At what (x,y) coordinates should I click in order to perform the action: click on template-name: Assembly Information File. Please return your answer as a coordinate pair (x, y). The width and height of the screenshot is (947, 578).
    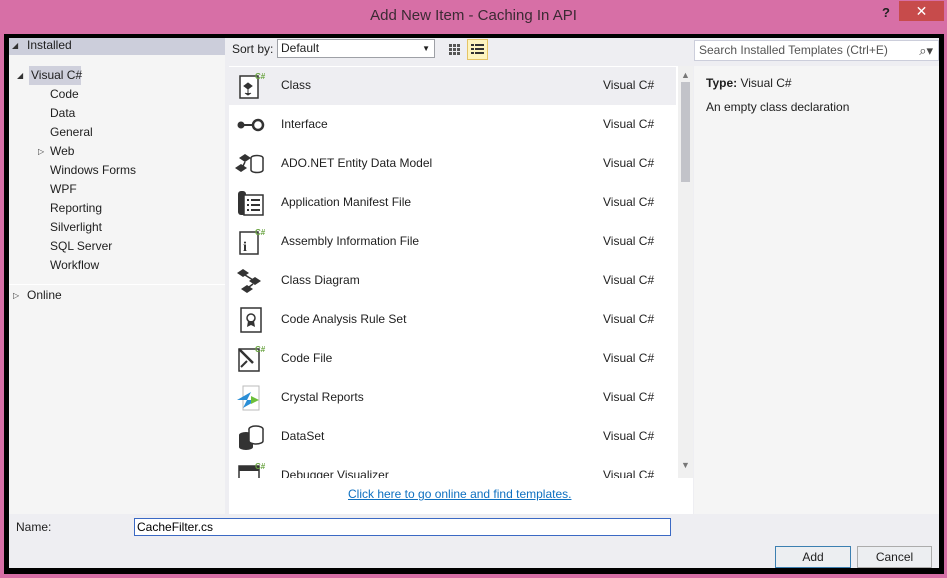
    Looking at the image, I should click on (350, 241).